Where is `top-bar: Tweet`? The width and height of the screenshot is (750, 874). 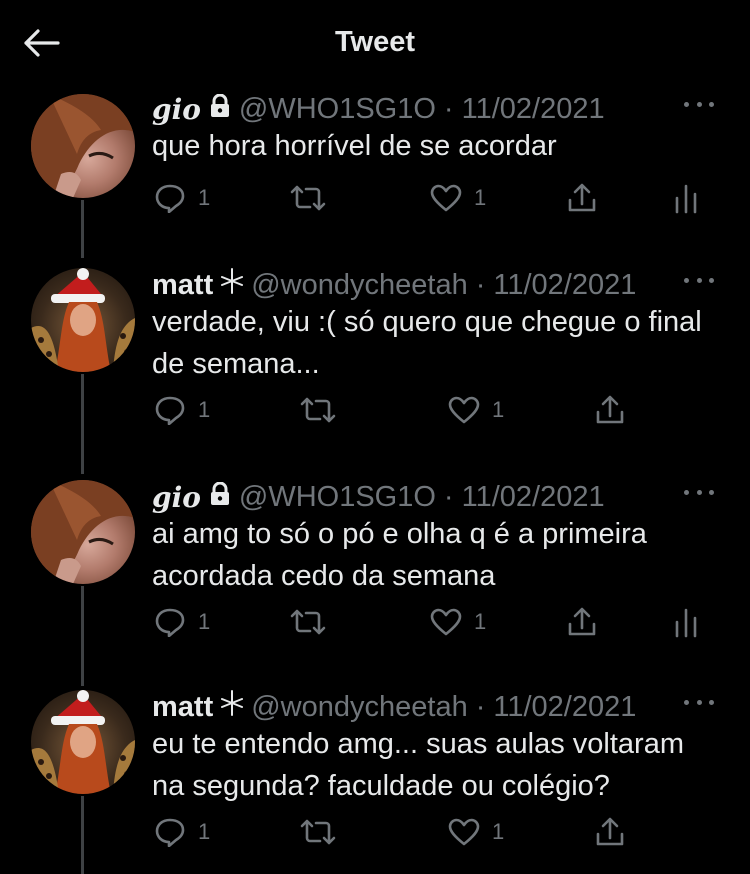
top-bar: Tweet is located at coordinates (375, 46).